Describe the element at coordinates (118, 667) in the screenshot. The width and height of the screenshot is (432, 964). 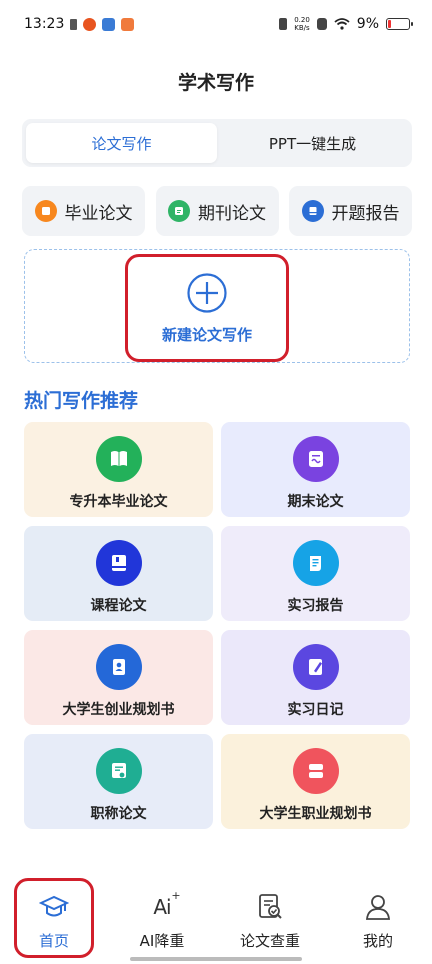
I see `contacts-icon` at that location.